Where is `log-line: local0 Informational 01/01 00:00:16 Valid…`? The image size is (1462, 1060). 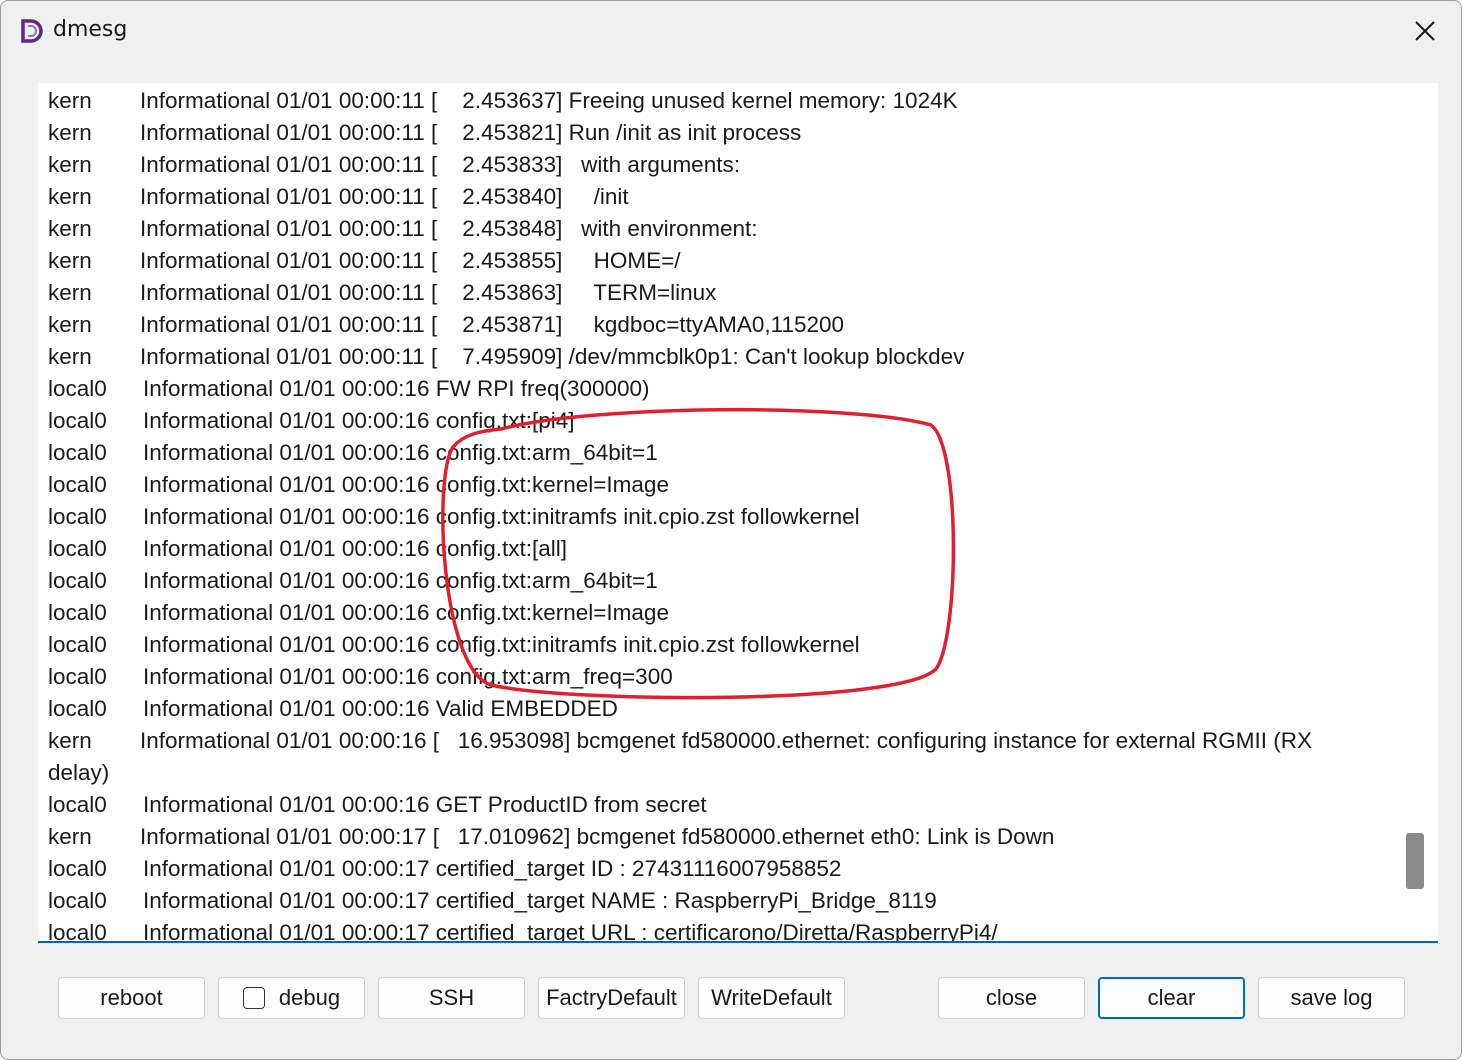 log-line: local0 Informational 01/01 00:00:16 Valid… is located at coordinates (724, 709).